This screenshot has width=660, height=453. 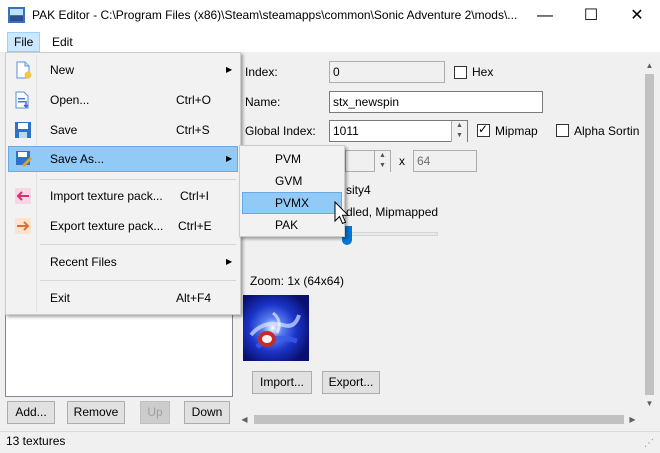 What do you see at coordinates (16, 15) in the screenshot?
I see `app-icon` at bounding box center [16, 15].